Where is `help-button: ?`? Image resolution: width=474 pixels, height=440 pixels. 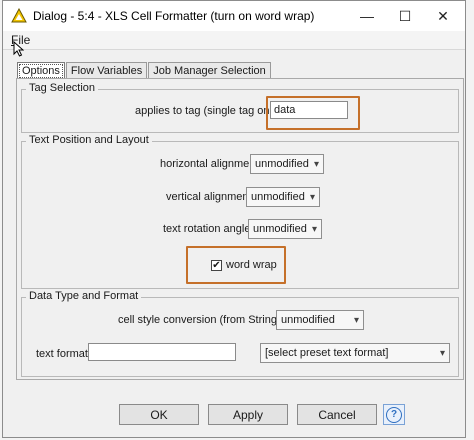
help-button: ? is located at coordinates (394, 414).